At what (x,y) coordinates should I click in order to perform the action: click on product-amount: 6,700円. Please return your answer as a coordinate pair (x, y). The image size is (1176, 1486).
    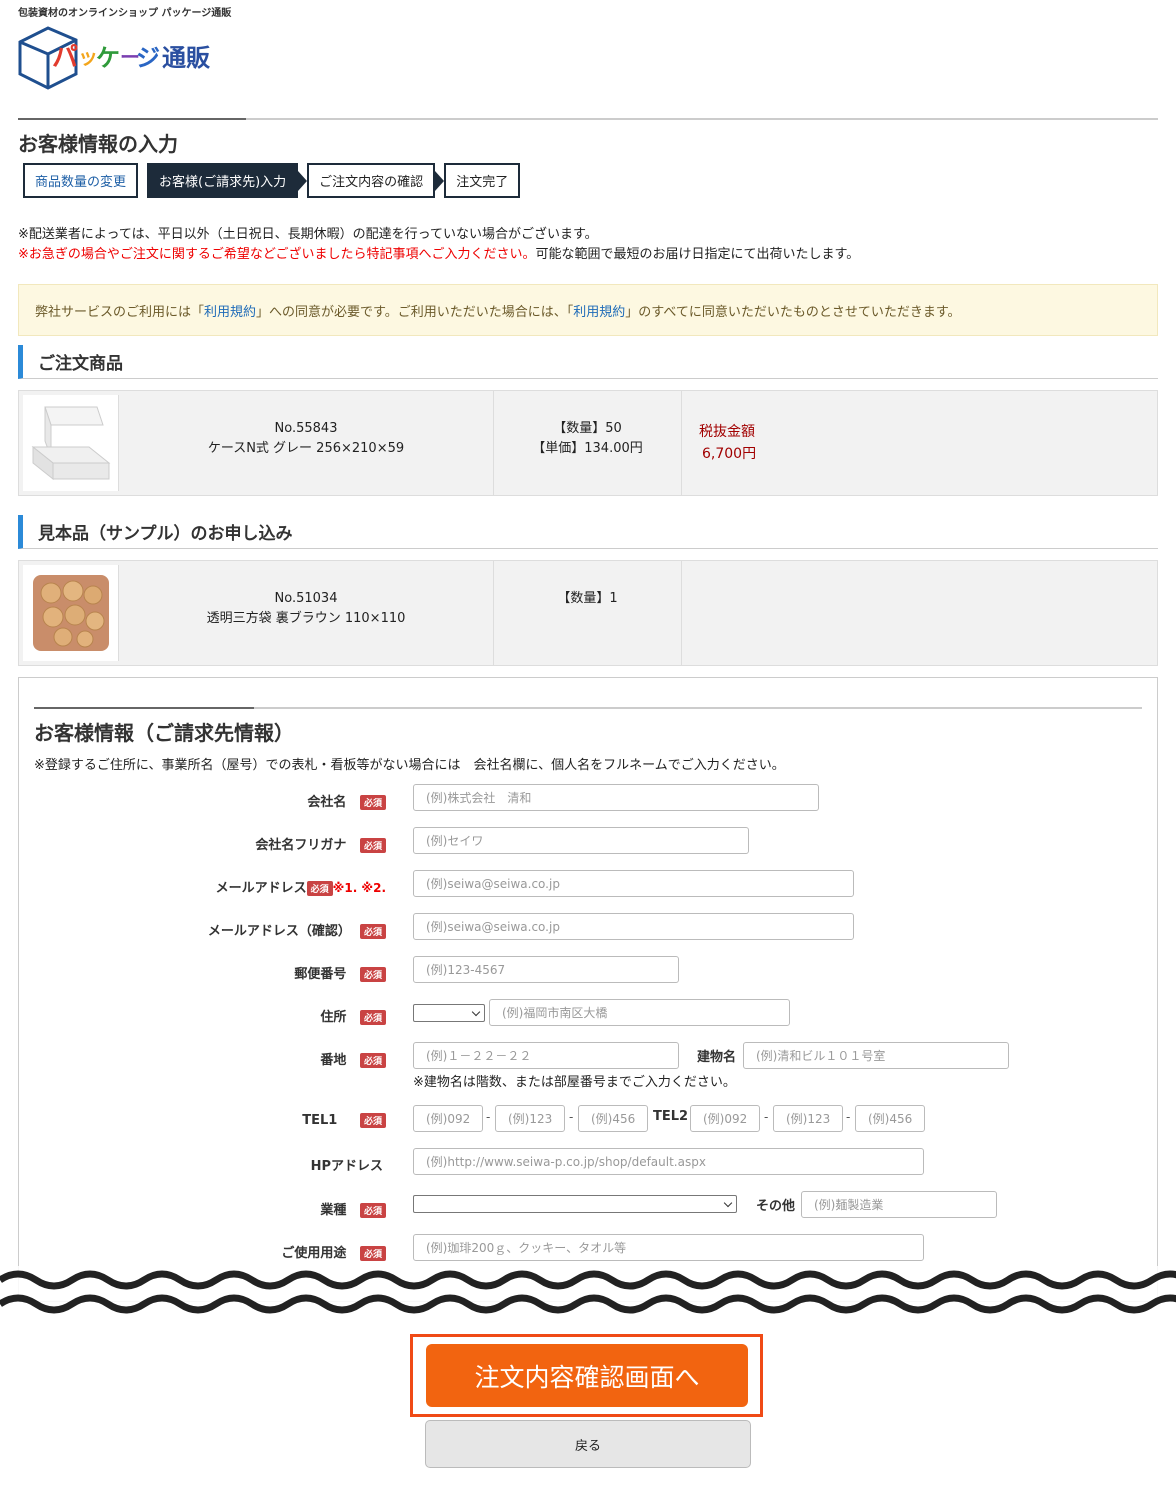
    Looking at the image, I should click on (729, 454).